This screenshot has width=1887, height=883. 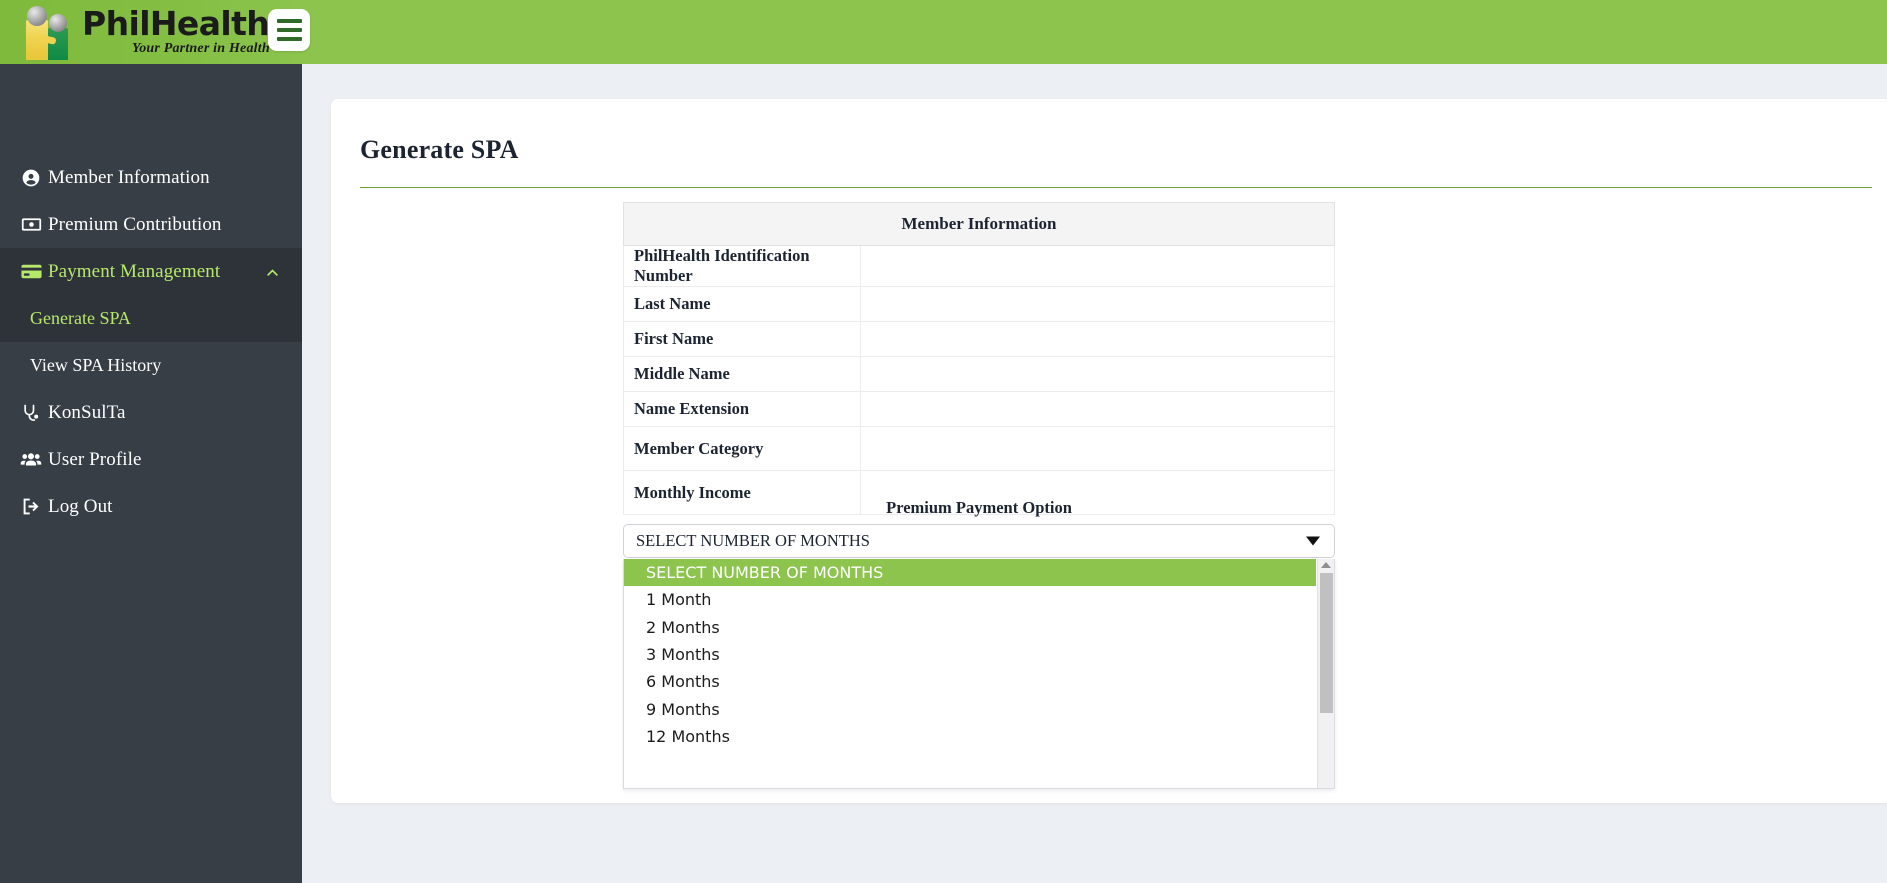 What do you see at coordinates (742, 339) in the screenshot?
I see `field-label-first-name: First Name` at bounding box center [742, 339].